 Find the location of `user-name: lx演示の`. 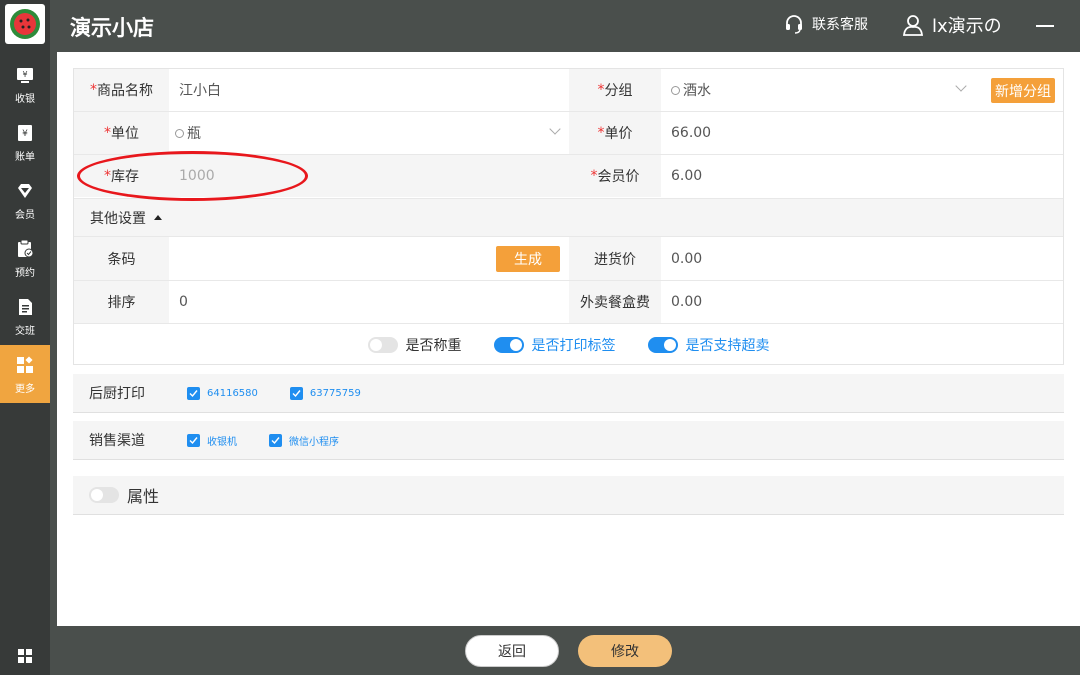

user-name: lx演示の is located at coordinates (967, 26).